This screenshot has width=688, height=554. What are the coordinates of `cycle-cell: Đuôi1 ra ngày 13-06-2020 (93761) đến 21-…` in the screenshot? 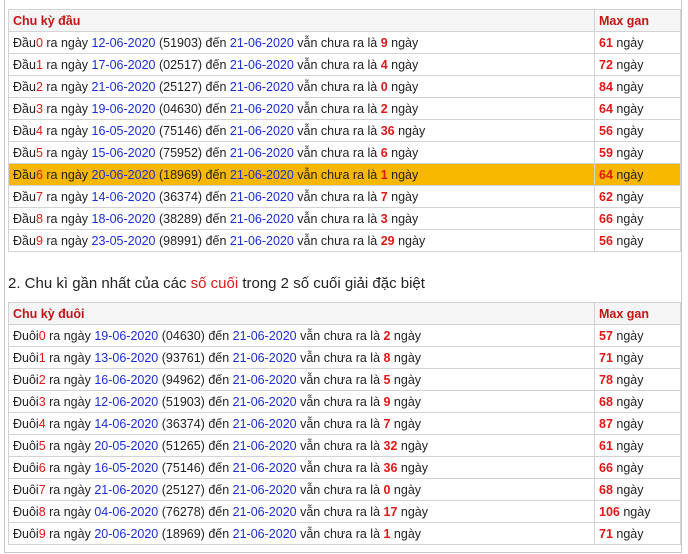 It's located at (301, 357).